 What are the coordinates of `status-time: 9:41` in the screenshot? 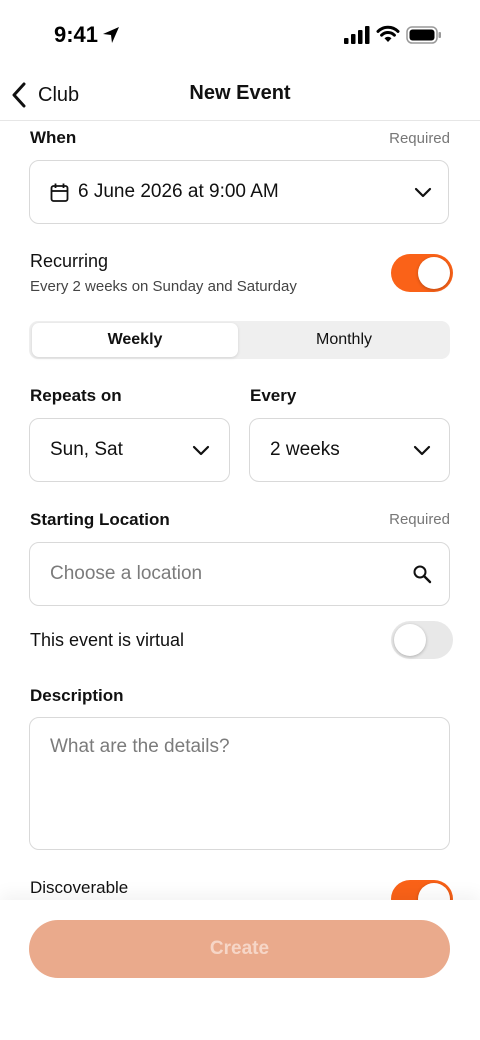 It's located at (76, 34).